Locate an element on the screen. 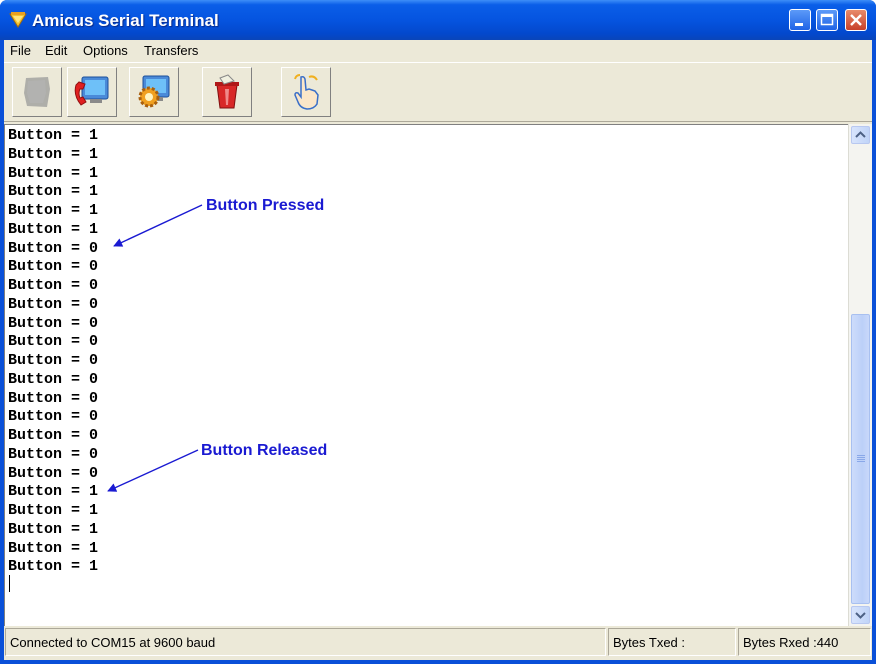  chevron-down-icon is located at coordinates (860, 615).